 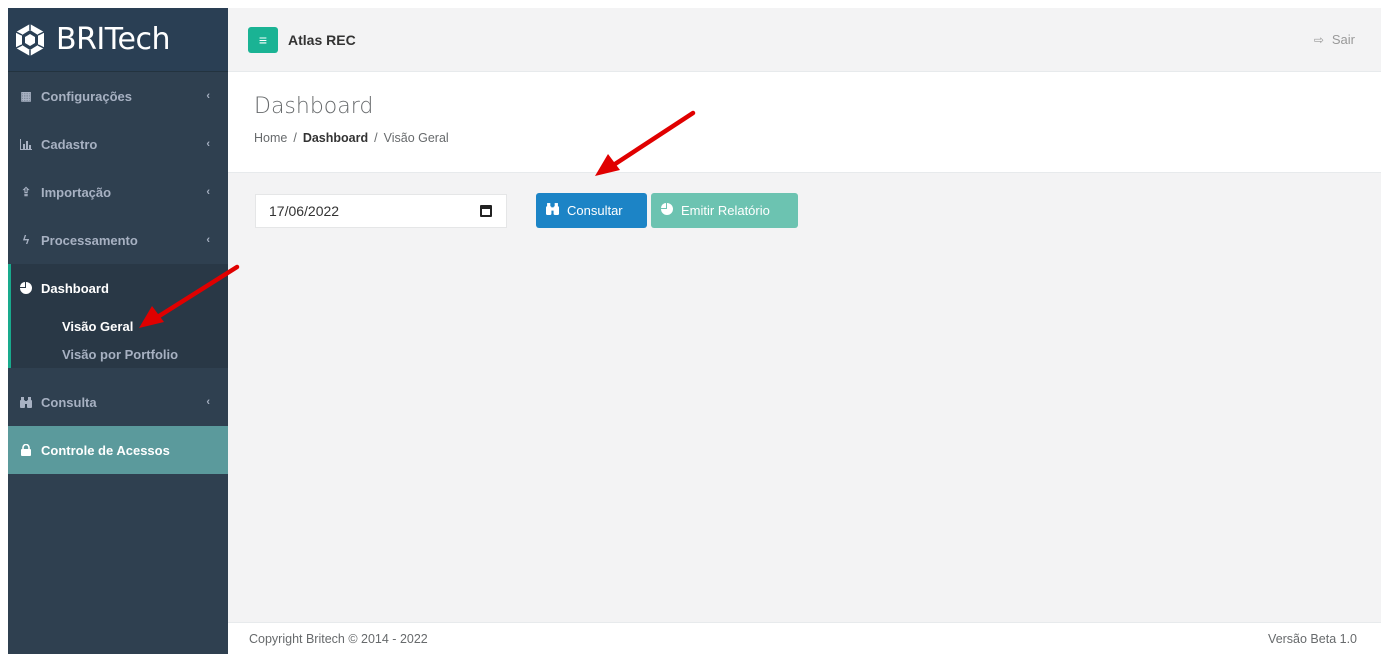 I want to click on sidebar-item-label: Processamento, so click(x=89, y=240).